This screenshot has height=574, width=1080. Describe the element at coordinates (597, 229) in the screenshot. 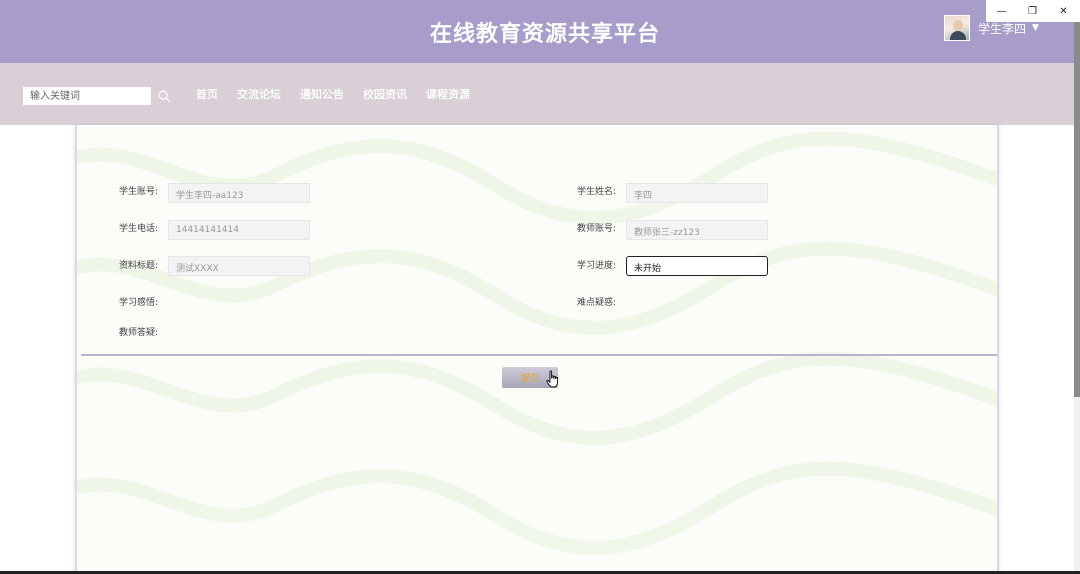

I see `label-teacher-account: 教师账号:` at that location.